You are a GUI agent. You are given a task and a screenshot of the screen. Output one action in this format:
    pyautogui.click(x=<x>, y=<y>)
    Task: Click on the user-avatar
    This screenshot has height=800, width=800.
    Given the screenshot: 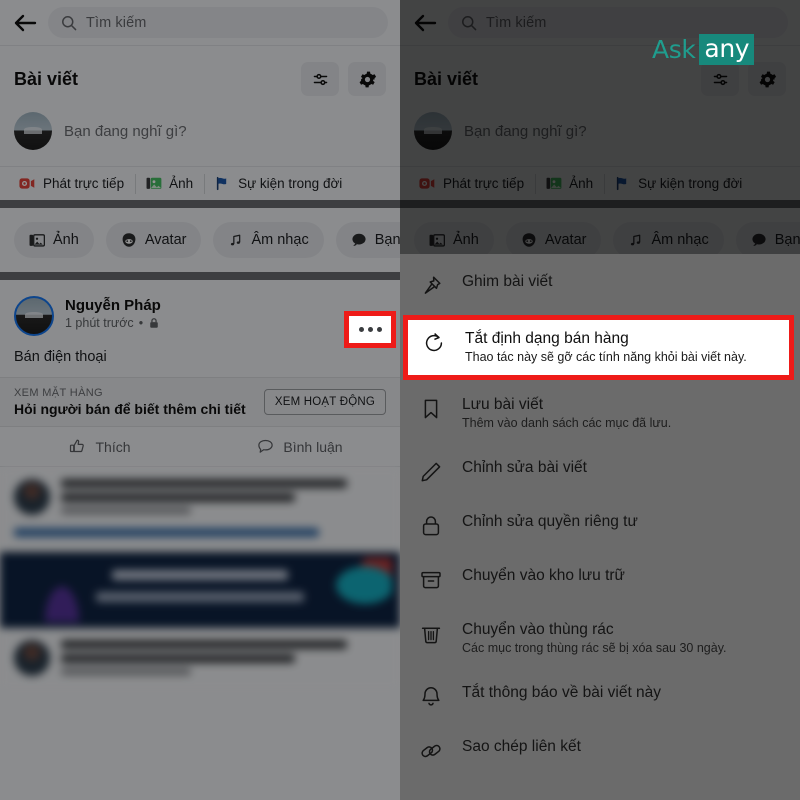 What is the action you would take?
    pyautogui.click(x=433, y=131)
    